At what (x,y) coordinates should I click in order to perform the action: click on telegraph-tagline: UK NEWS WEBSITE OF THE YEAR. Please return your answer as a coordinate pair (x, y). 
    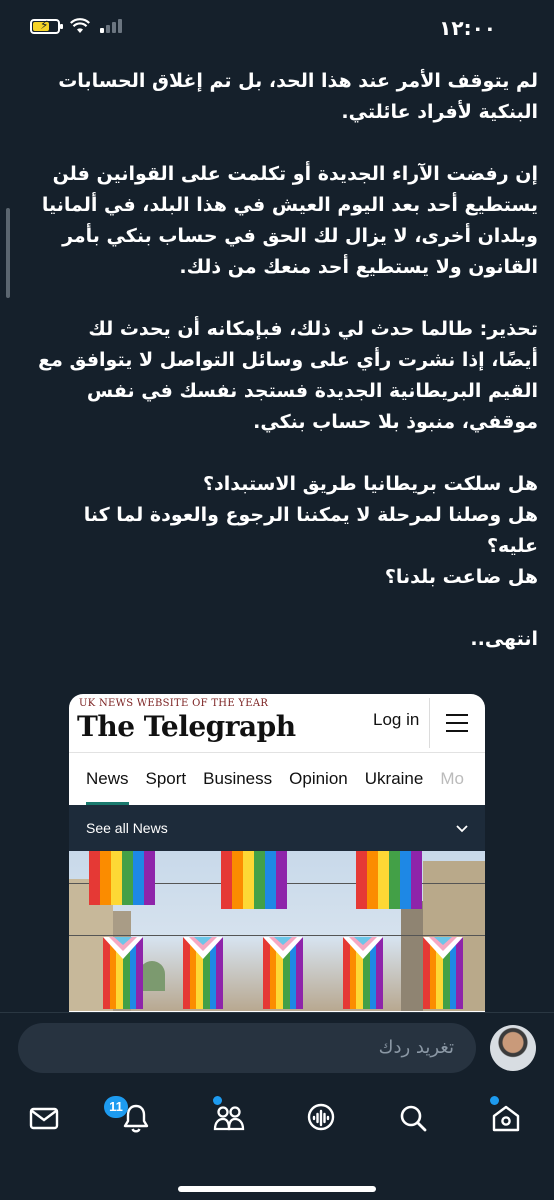
    Looking at the image, I should click on (174, 703).